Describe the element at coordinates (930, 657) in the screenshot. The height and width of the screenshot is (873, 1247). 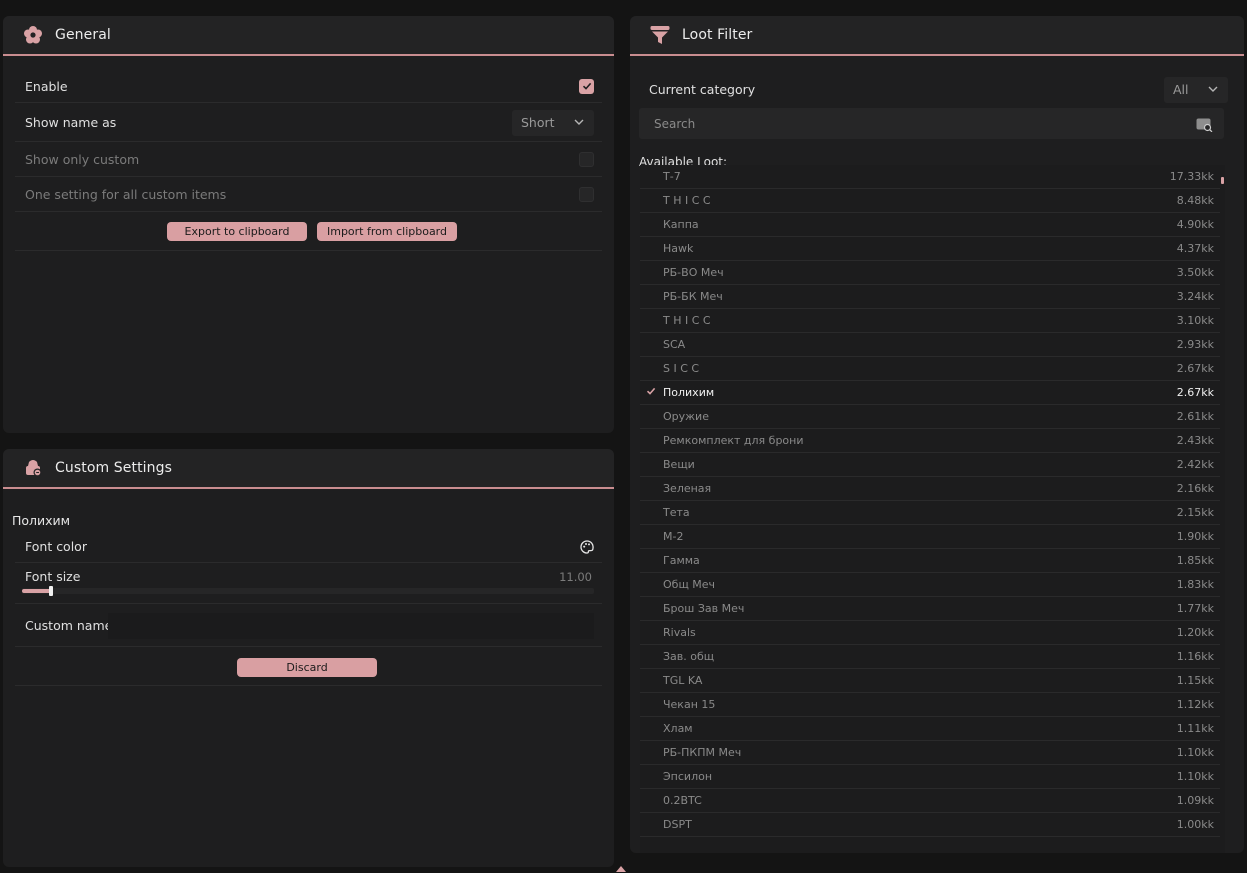
I see `loot-item: Зав. общ 1.16kk` at that location.